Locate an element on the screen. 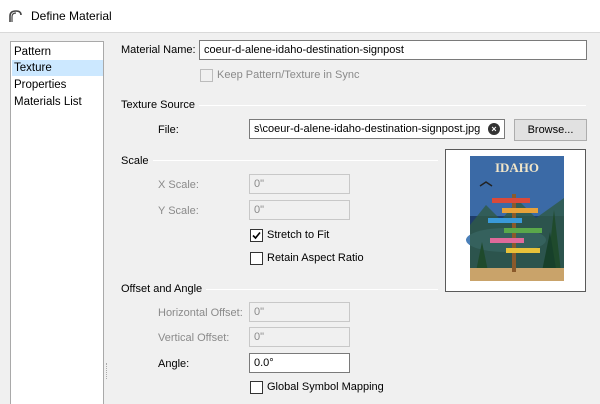  y-scale-label: Y Scale: is located at coordinates (178, 211).